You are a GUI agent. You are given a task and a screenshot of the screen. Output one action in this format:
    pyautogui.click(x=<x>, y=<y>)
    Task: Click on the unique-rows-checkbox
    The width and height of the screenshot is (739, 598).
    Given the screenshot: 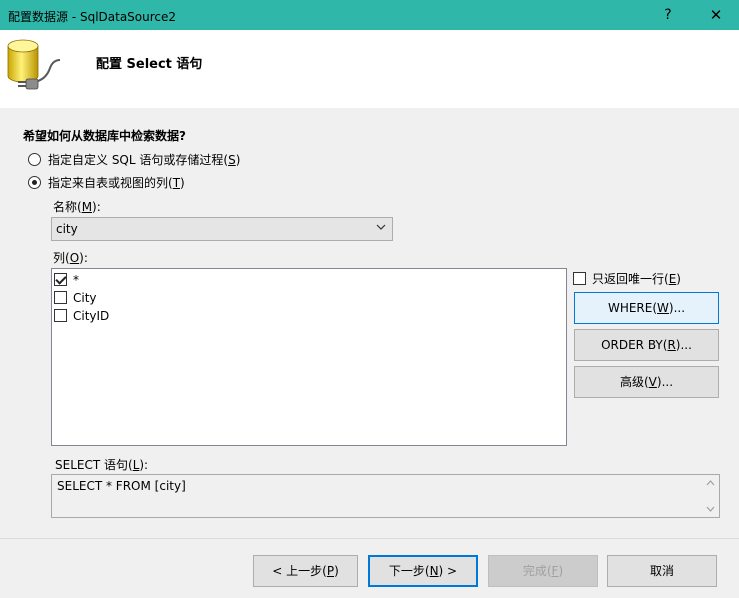 What is the action you would take?
    pyautogui.click(x=579, y=278)
    